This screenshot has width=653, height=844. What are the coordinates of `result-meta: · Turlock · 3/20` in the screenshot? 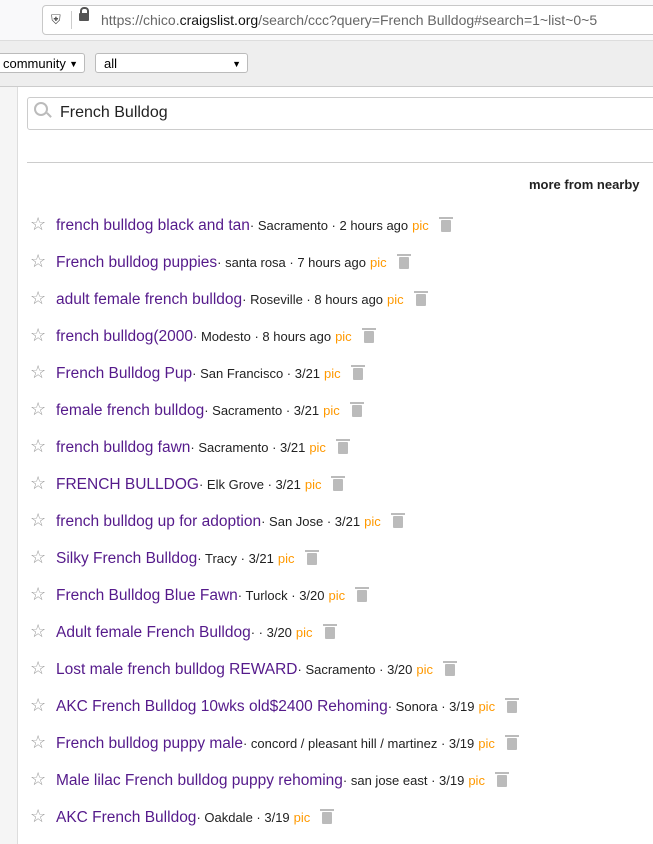 It's located at (281, 595).